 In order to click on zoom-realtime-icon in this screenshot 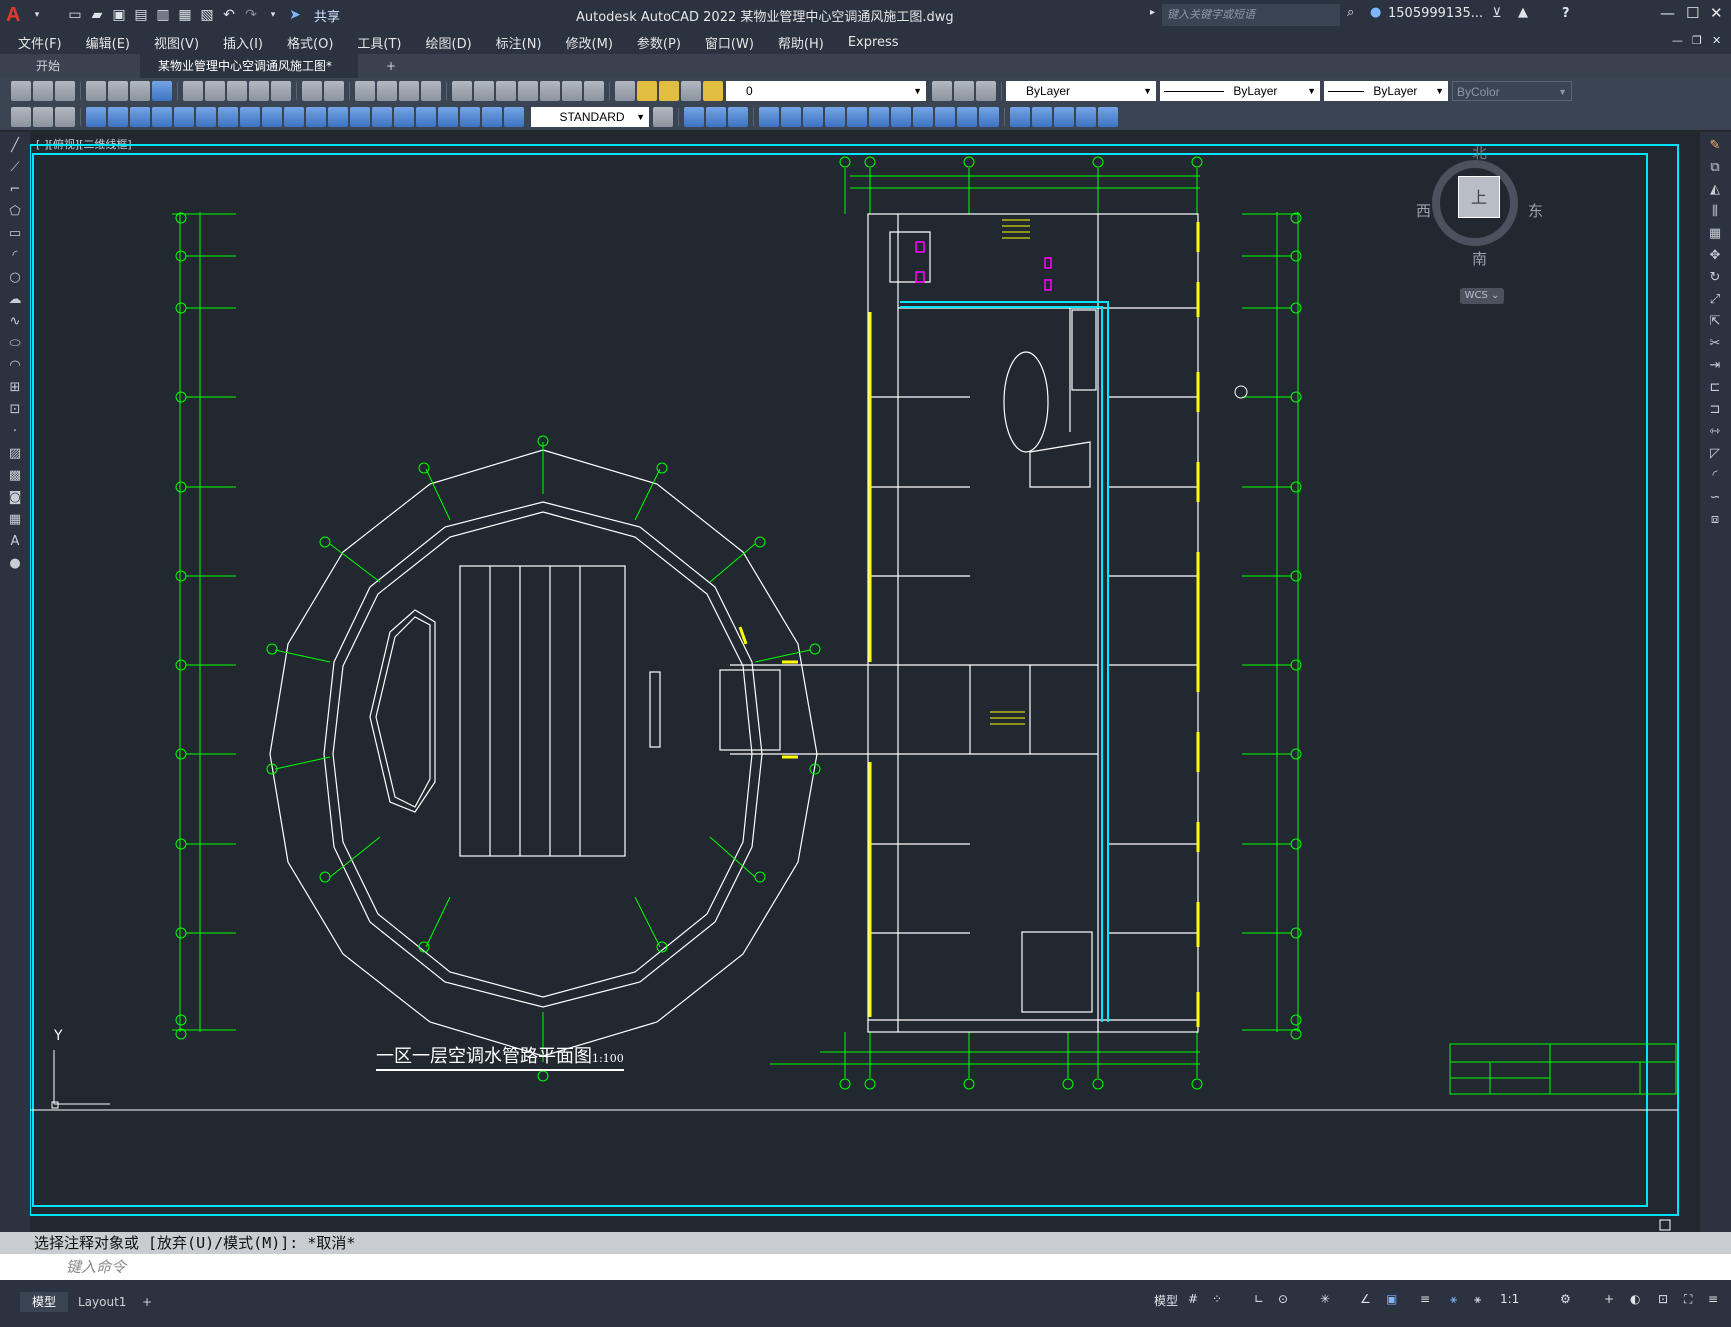, I will do `click(387, 91)`.